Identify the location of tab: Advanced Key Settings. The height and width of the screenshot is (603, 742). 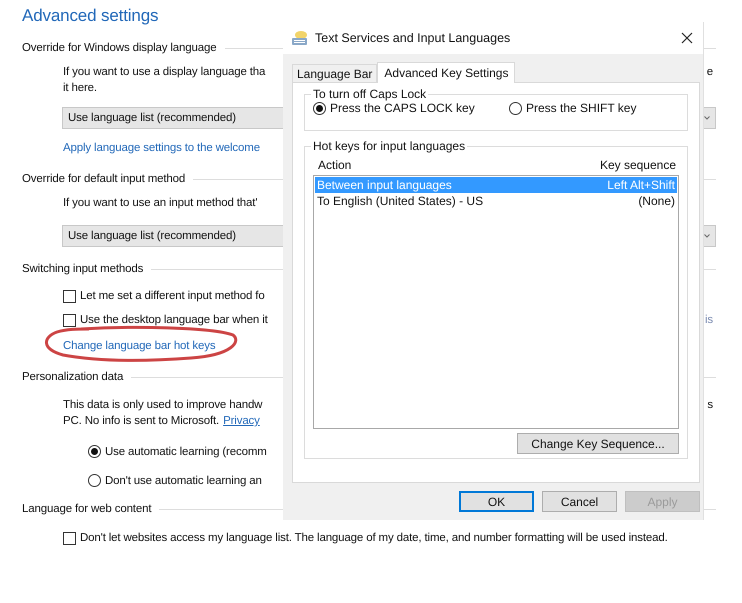
(446, 72).